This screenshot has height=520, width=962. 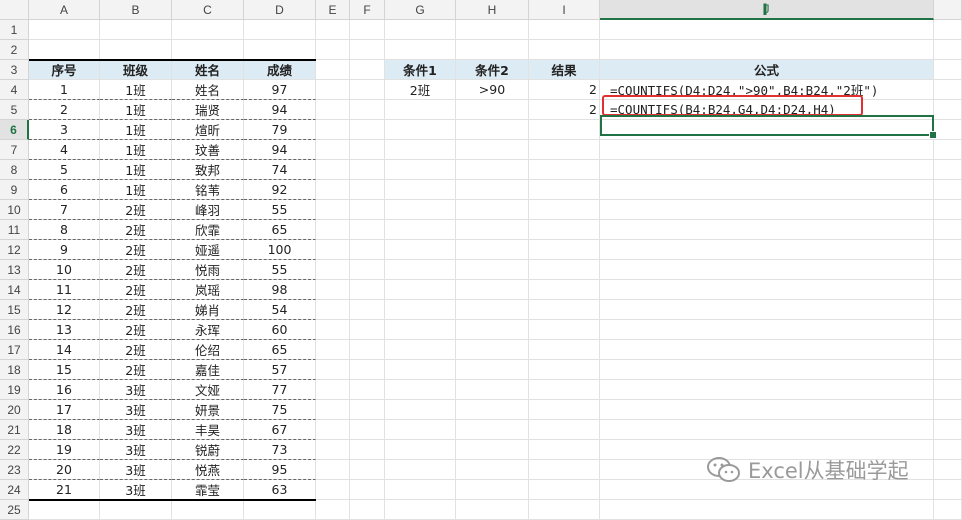 I want to click on row-header-2: 2, so click(x=14, y=50).